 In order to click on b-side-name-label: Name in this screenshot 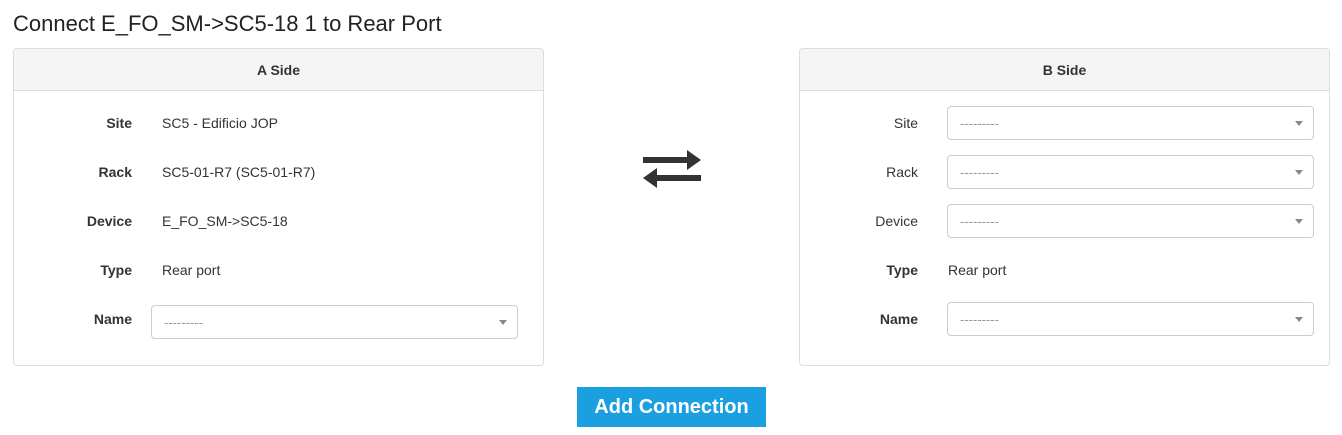, I will do `click(898, 319)`.